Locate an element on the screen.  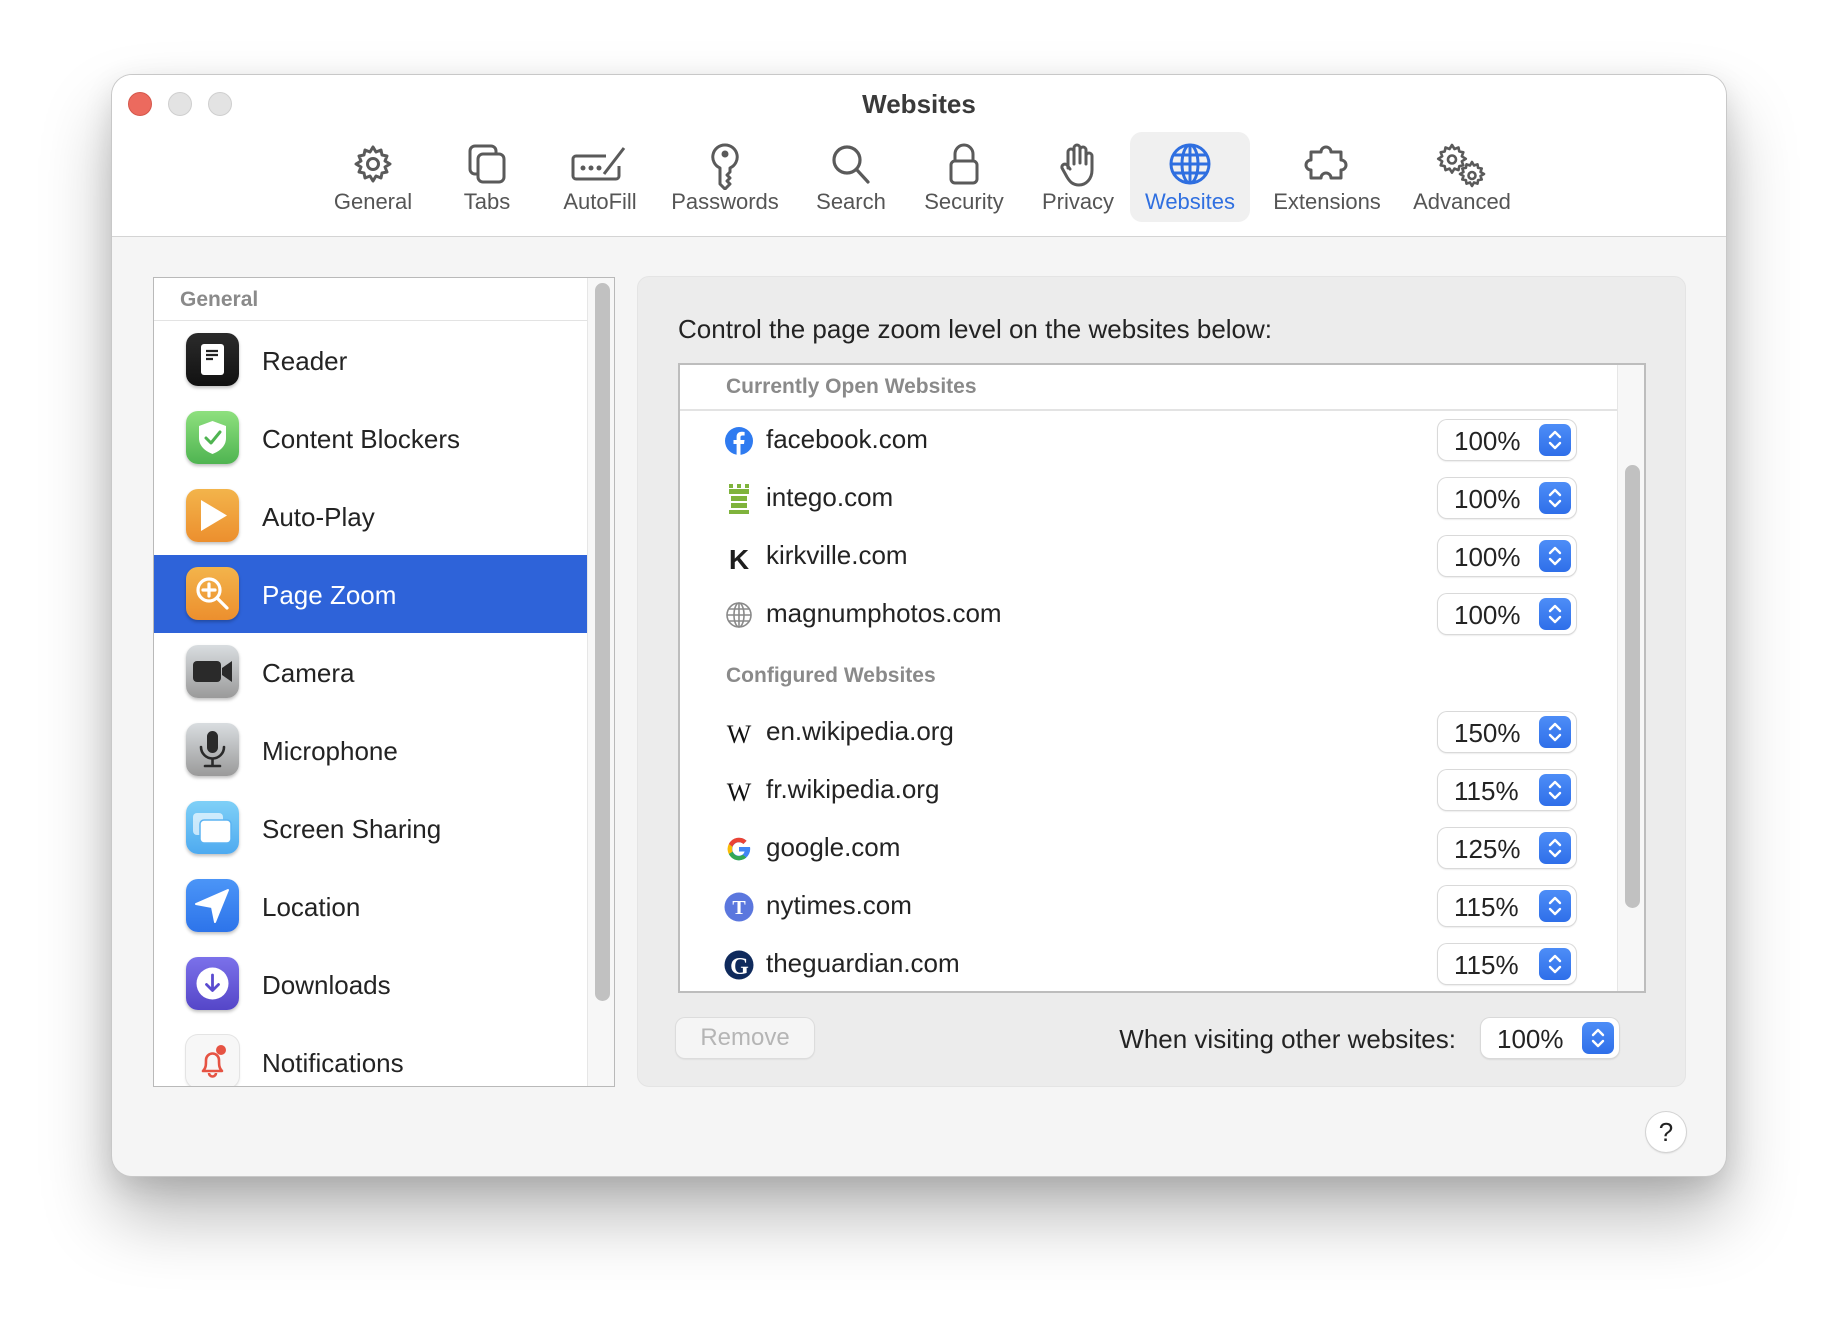
tab-extensions-label: Extensions is located at coordinates (1327, 201).